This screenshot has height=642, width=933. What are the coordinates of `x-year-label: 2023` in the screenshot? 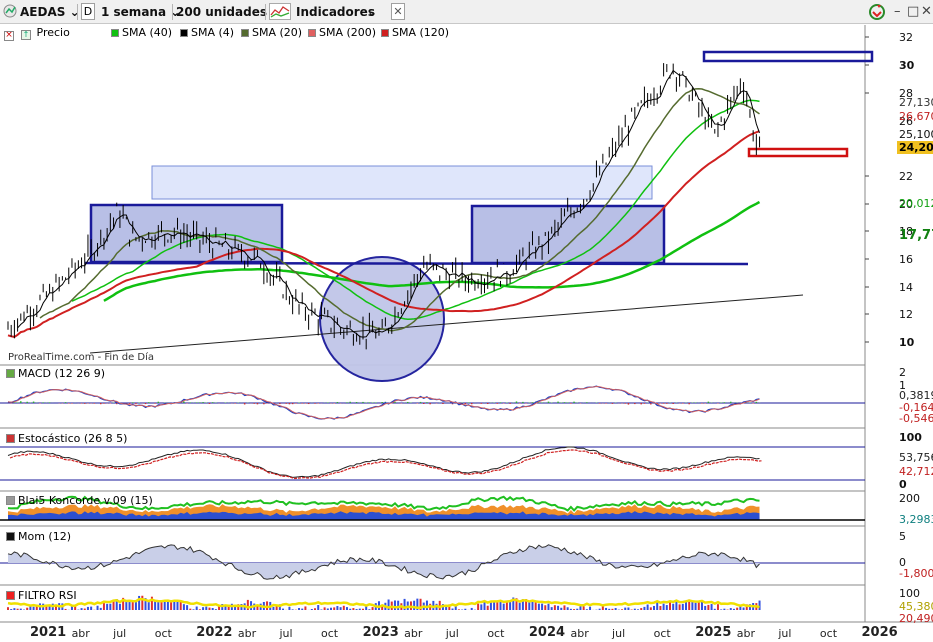 It's located at (380, 632).